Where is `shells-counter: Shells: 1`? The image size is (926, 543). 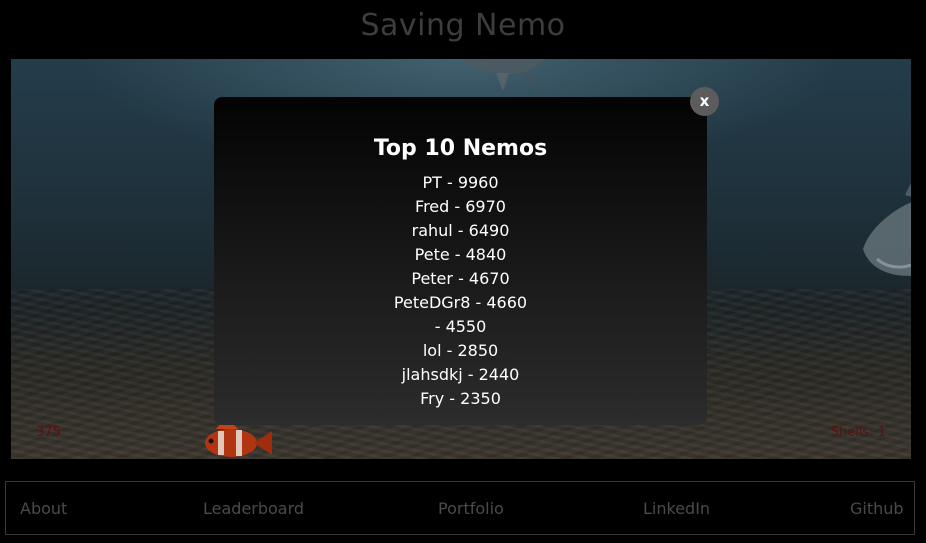 shells-counter: Shells: 1 is located at coordinates (858, 432).